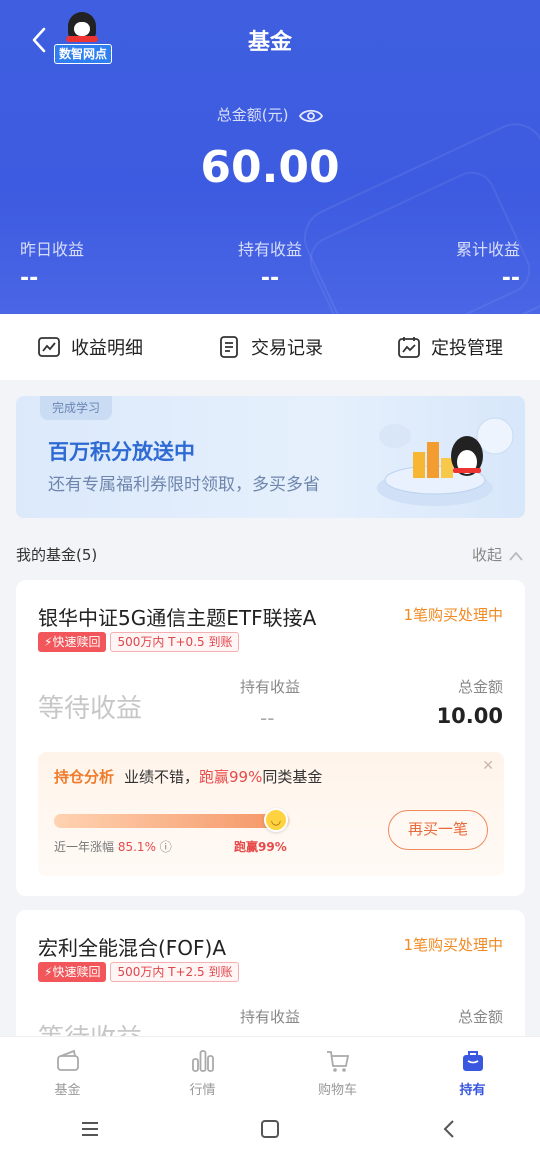 The width and height of the screenshot is (540, 1152). What do you see at coordinates (84, 777) in the screenshot?
I see `analysis-label: 持仓分析` at bounding box center [84, 777].